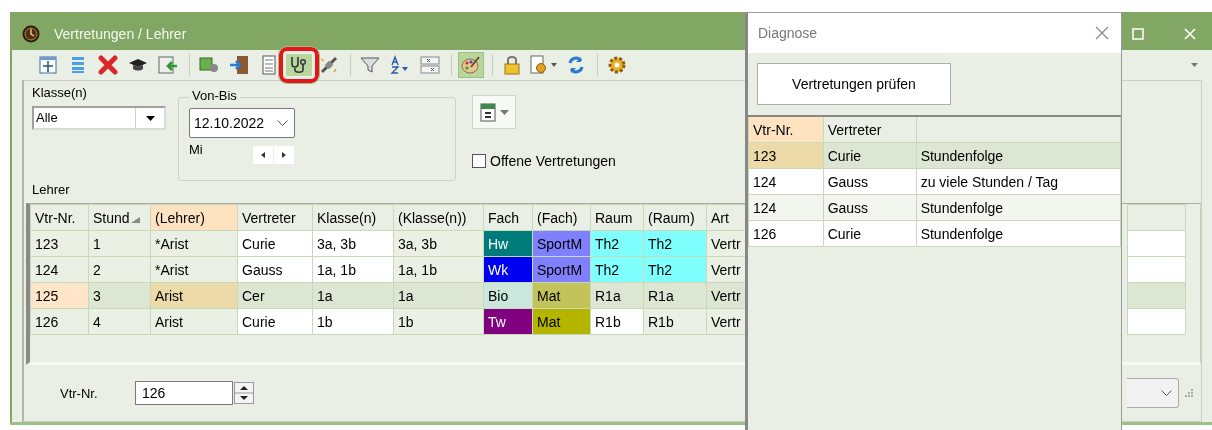 The height and width of the screenshot is (430, 1212). I want to click on plug-icon, so click(329, 65).